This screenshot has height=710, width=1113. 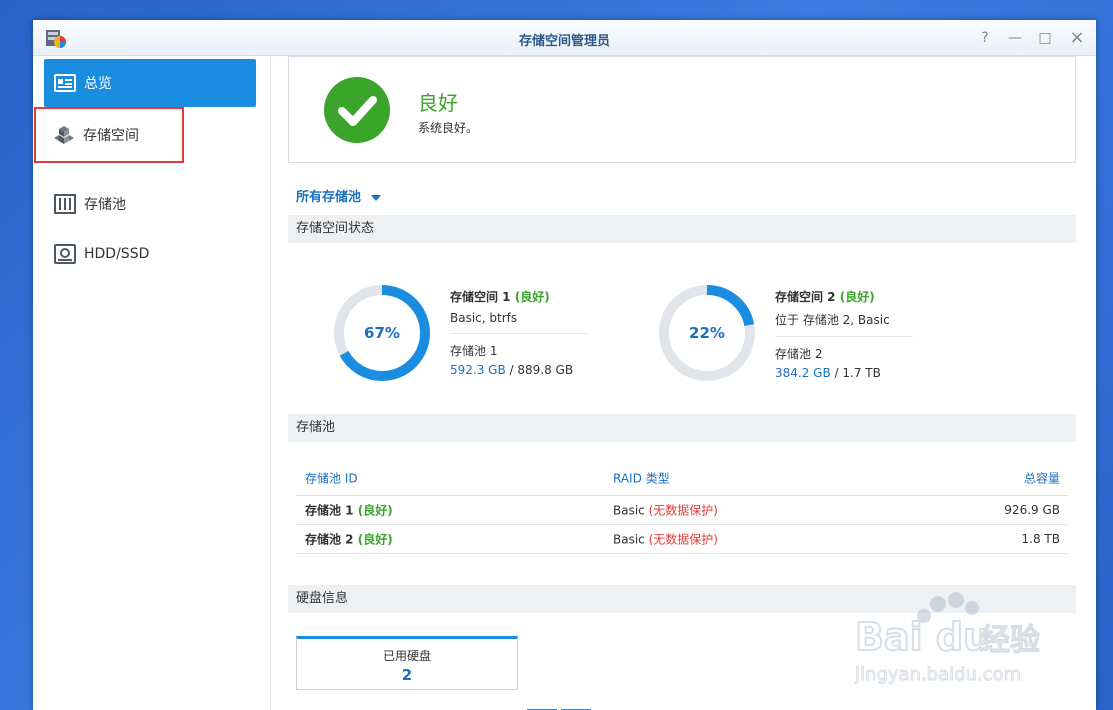 I want to click on volume-1-pool: 存储池 1, so click(x=474, y=351).